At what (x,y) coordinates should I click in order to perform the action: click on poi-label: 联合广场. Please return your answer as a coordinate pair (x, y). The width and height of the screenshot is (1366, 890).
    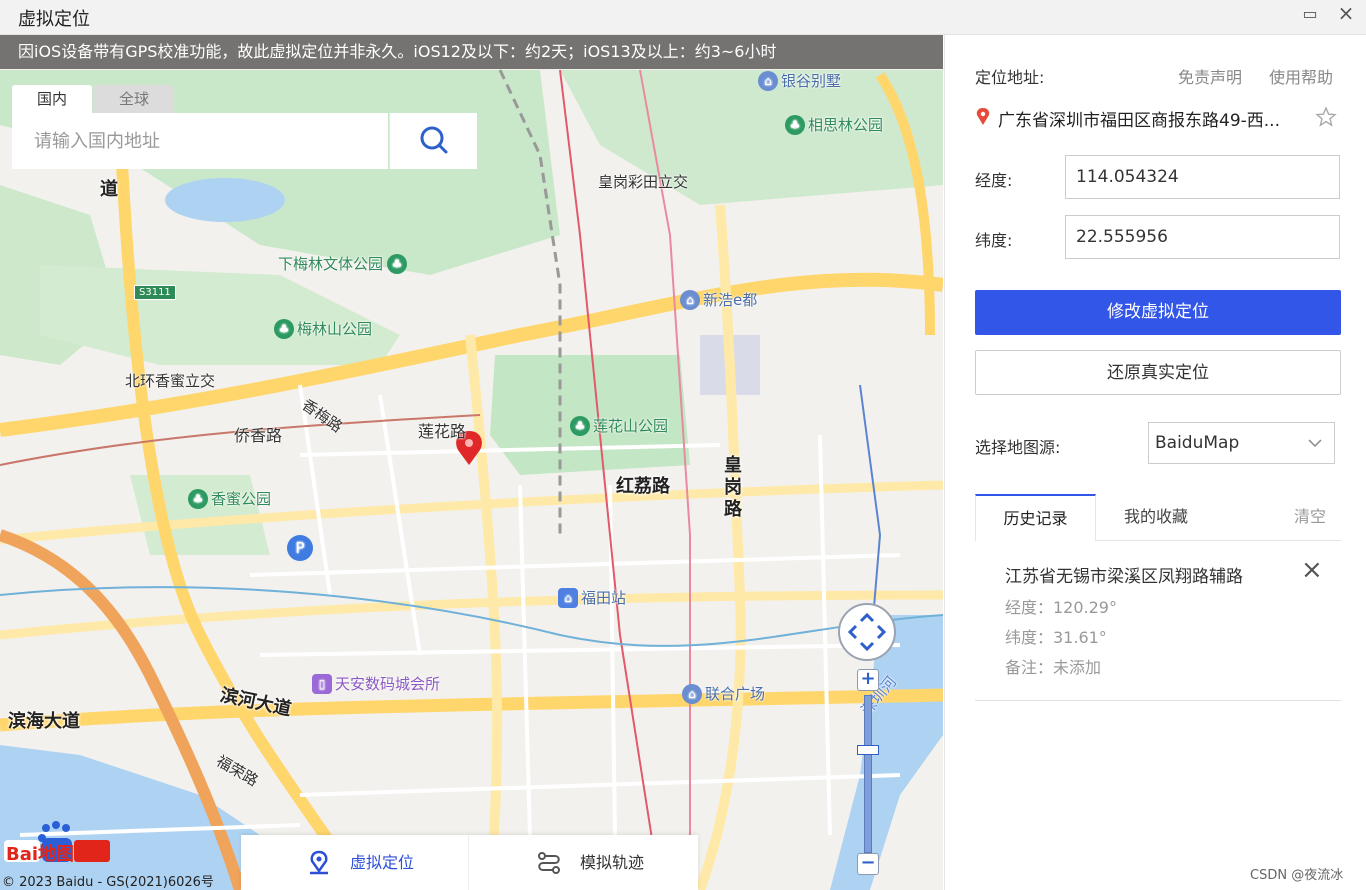
    Looking at the image, I should click on (735, 694).